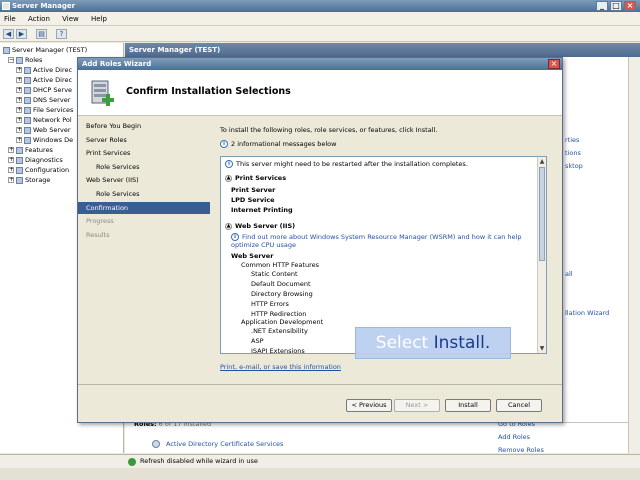 This screenshot has width=640, height=480. What do you see at coordinates (35, 160) in the screenshot?
I see `tree-item-diagnostics: + Diagnostics` at bounding box center [35, 160].